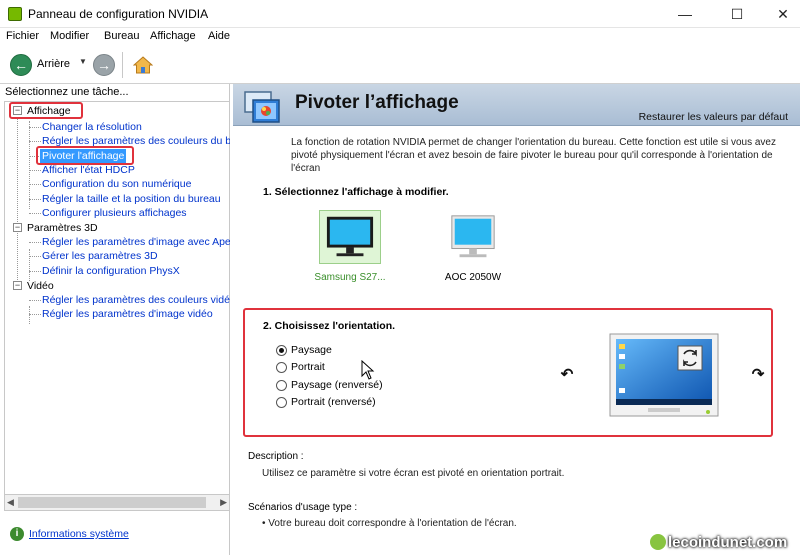  What do you see at coordinates (223, 502) in the screenshot?
I see `scroll-right-icon: ▶` at bounding box center [223, 502].